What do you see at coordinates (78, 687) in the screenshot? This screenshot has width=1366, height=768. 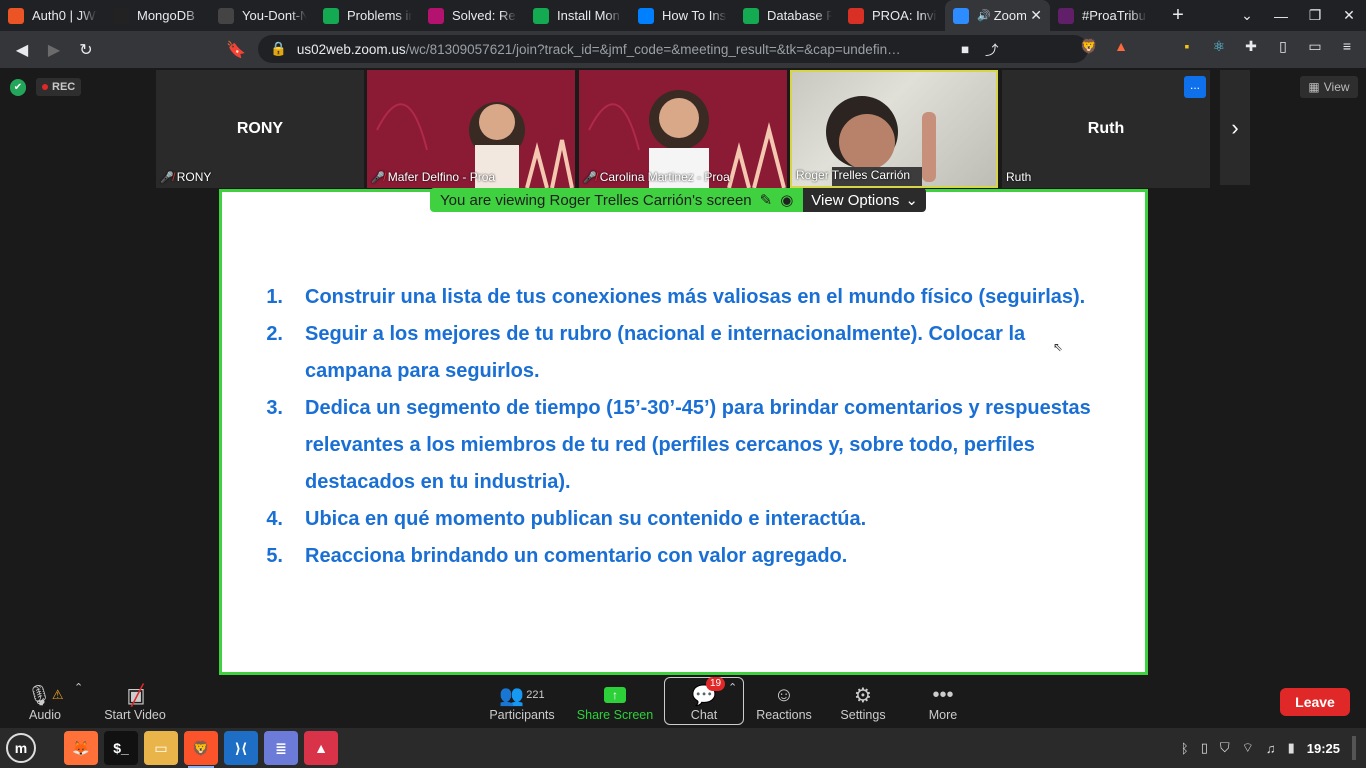 I see `audio-options-chevron-icon: ⌃` at bounding box center [78, 687].